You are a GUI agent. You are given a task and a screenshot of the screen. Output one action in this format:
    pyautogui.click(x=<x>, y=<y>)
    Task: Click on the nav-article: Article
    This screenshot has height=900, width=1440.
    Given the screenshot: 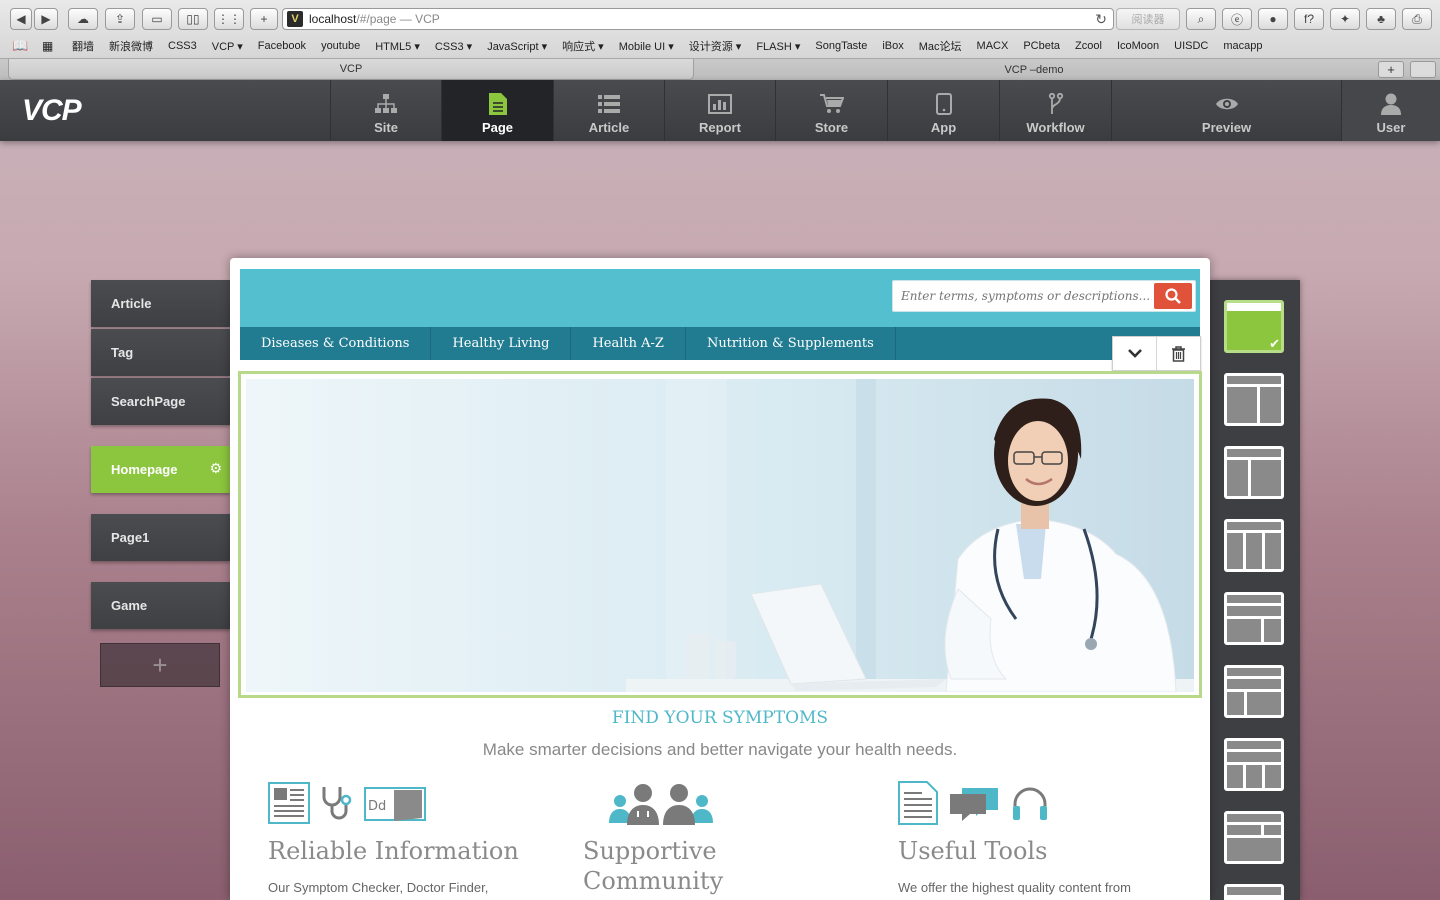 What is the action you would take?
    pyautogui.click(x=608, y=110)
    